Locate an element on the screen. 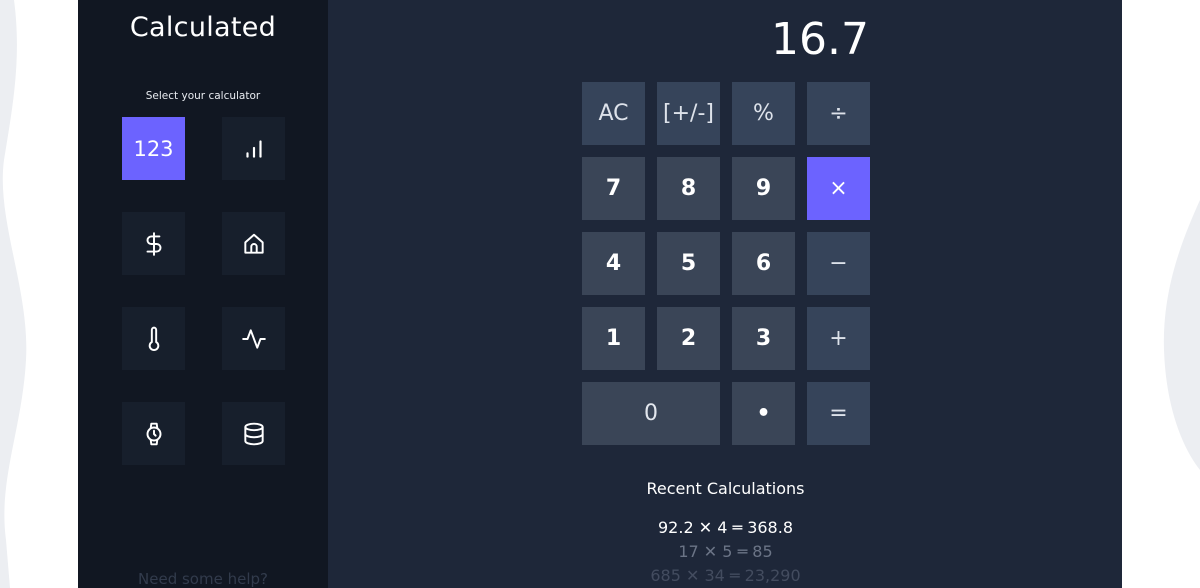 This screenshot has width=1200, height=588. database-icon is located at coordinates (253, 433).